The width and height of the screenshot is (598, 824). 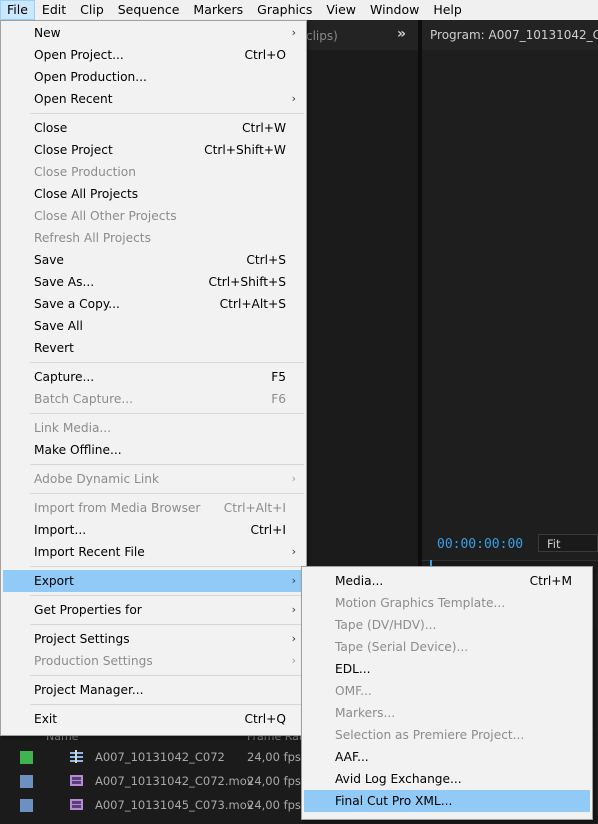 I want to click on menu-edit: Edit, so click(x=54, y=10).